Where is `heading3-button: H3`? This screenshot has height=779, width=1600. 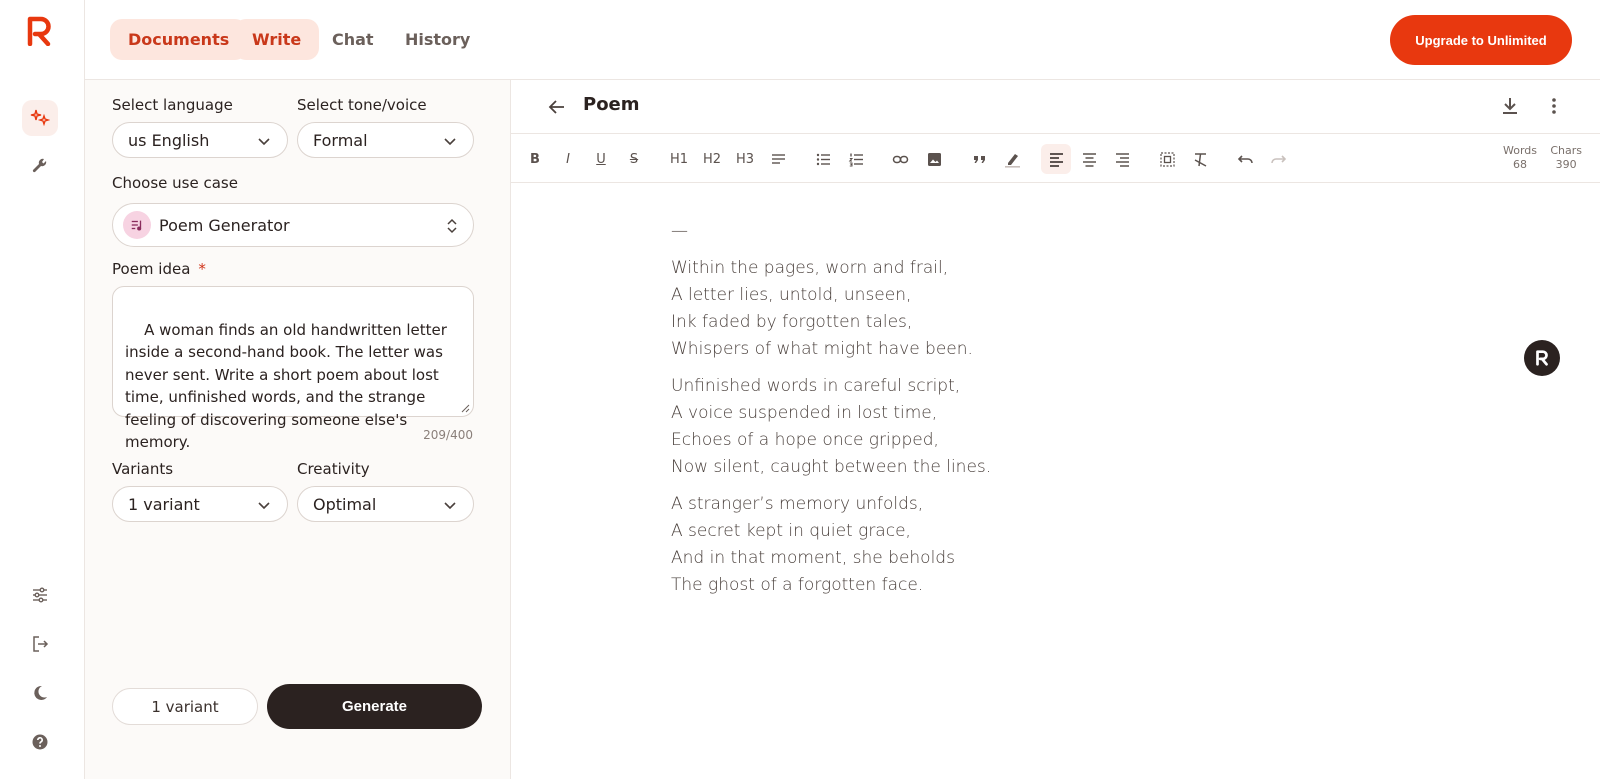
heading3-button: H3 is located at coordinates (745, 159).